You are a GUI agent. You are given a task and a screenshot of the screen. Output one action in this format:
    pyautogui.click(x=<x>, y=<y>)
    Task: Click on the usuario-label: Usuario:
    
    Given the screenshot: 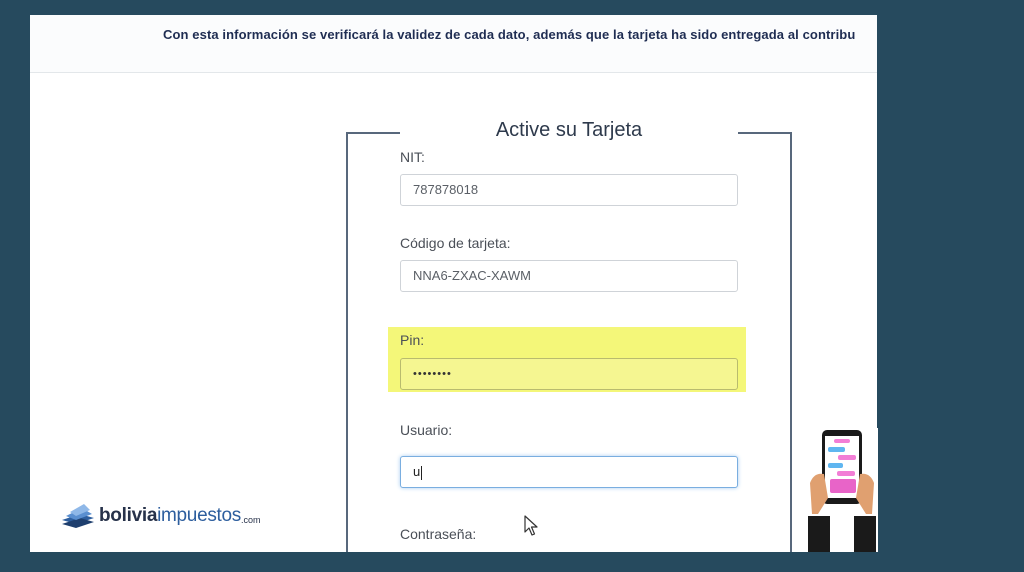 What is the action you would take?
    pyautogui.click(x=426, y=430)
    